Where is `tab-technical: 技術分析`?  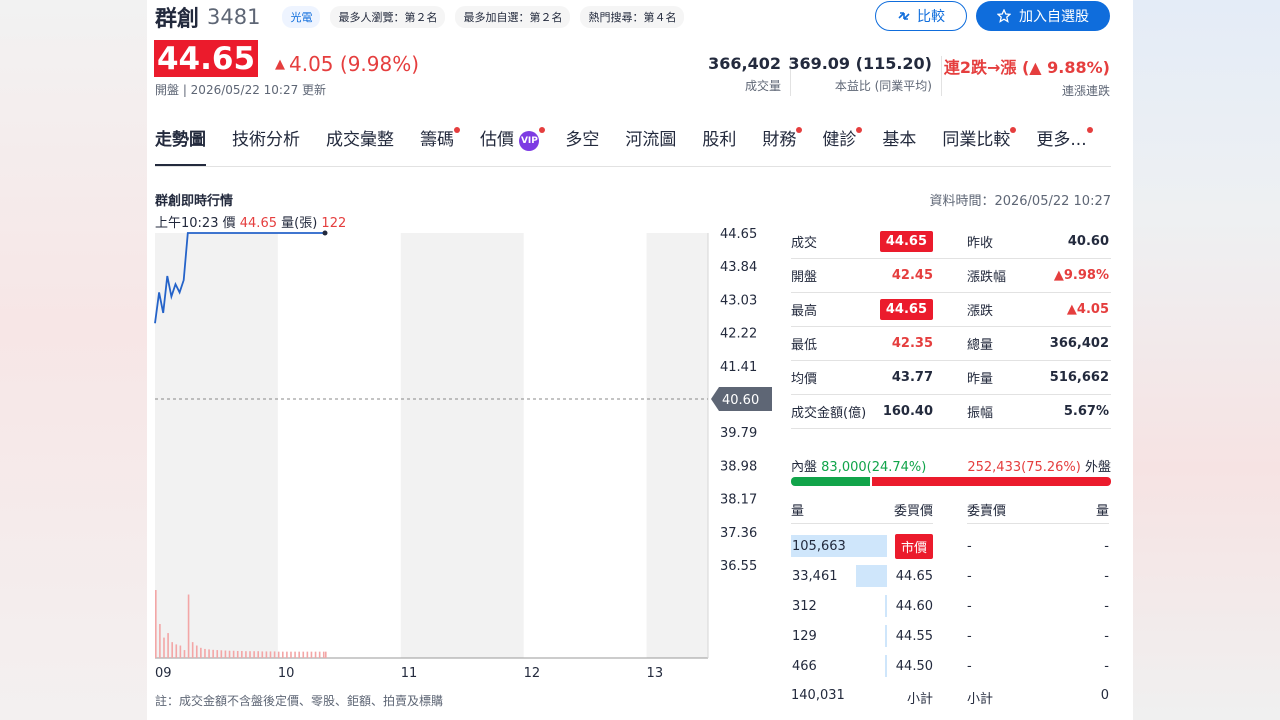
tab-technical: 技術分析 is located at coordinates (266, 146).